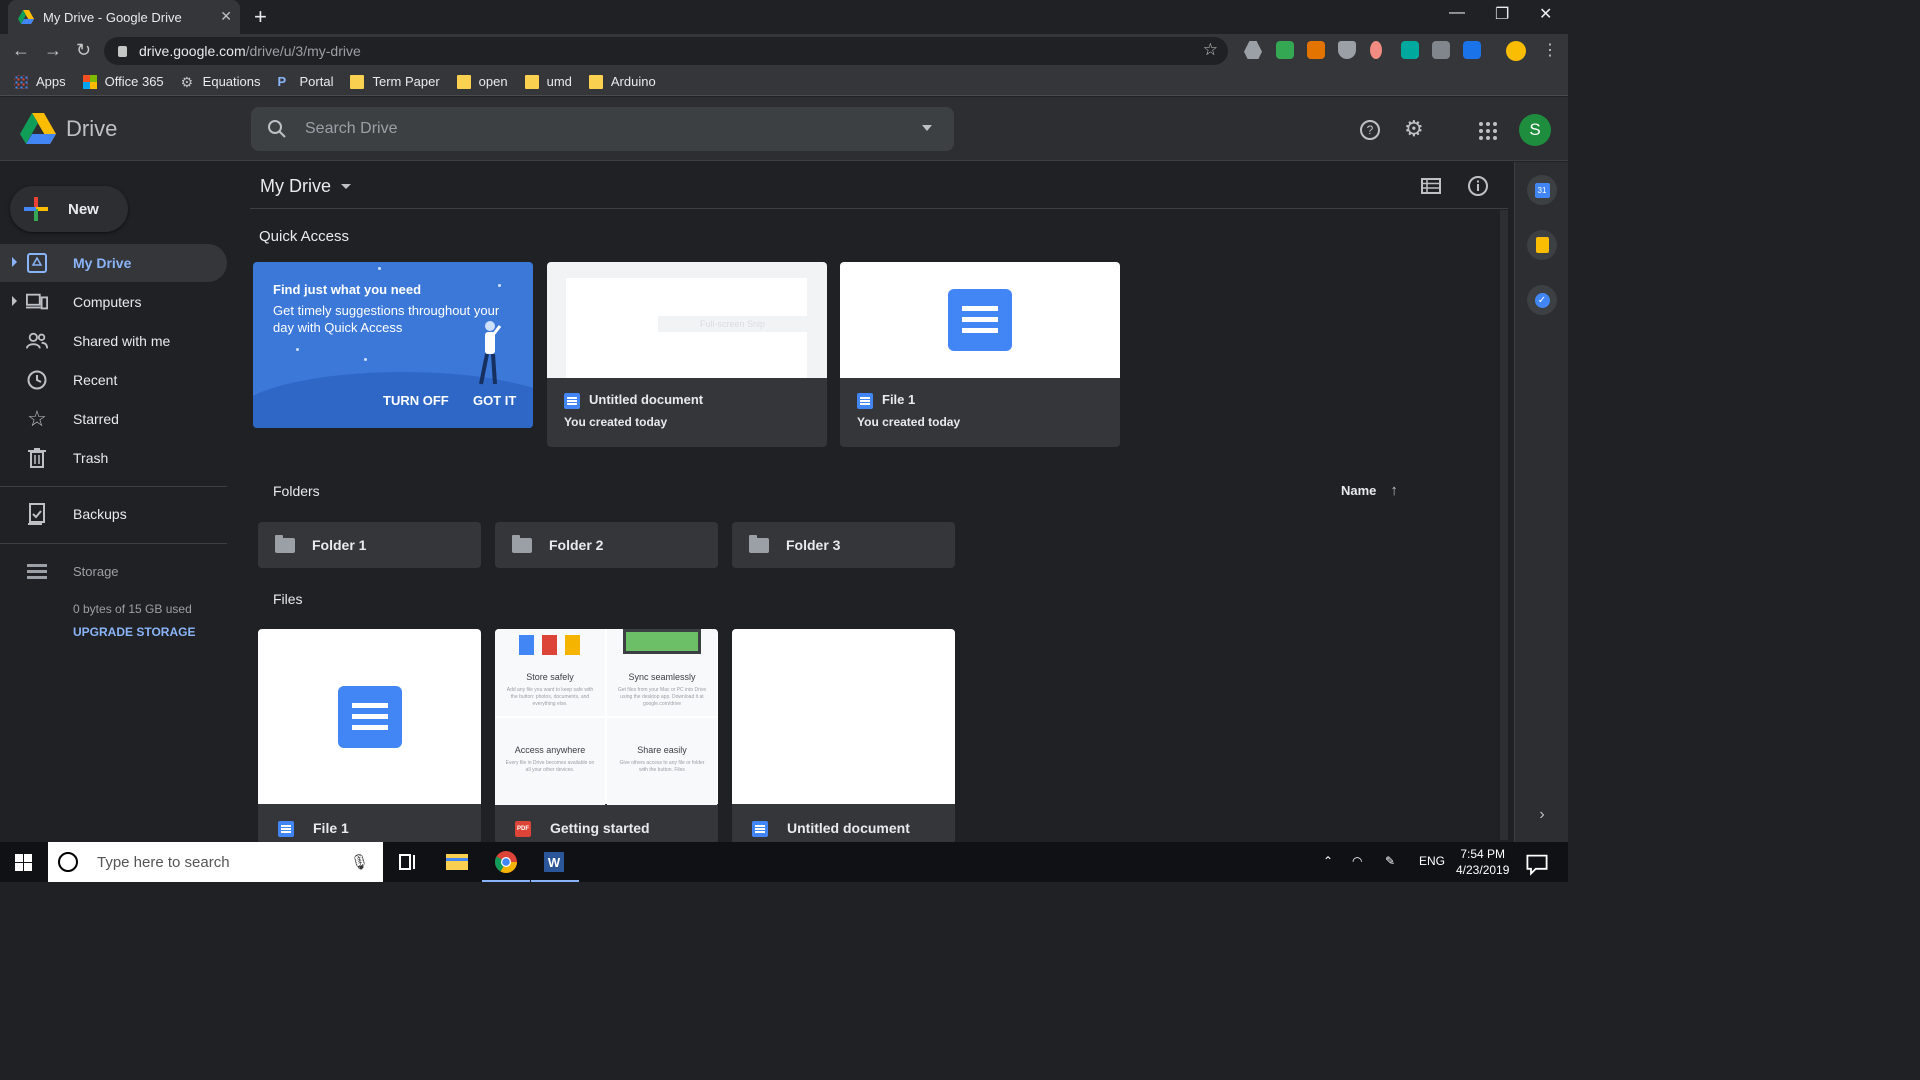 This screenshot has width=1920, height=1080. What do you see at coordinates (222, 862) in the screenshot?
I see `taskbar-search-input` at bounding box center [222, 862].